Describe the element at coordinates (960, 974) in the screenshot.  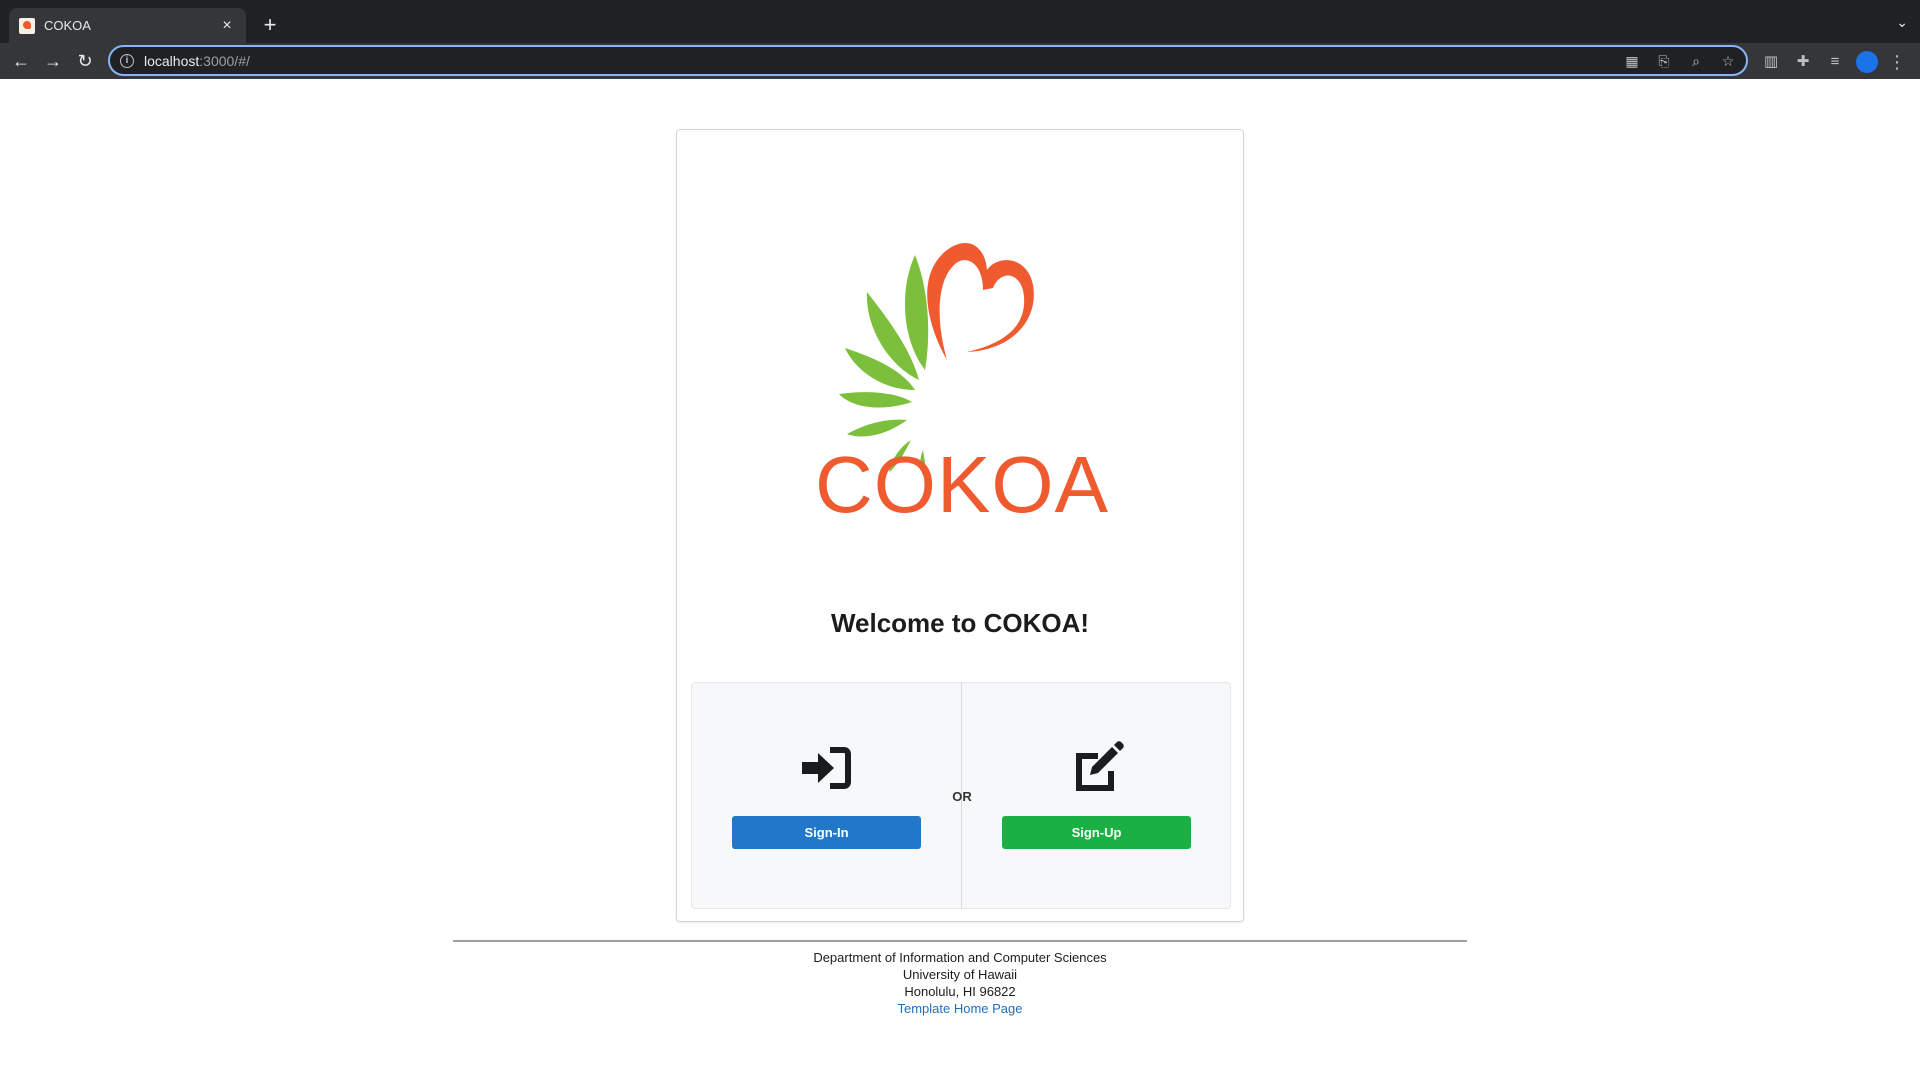
I see `footer-university: University of Hawaii` at that location.